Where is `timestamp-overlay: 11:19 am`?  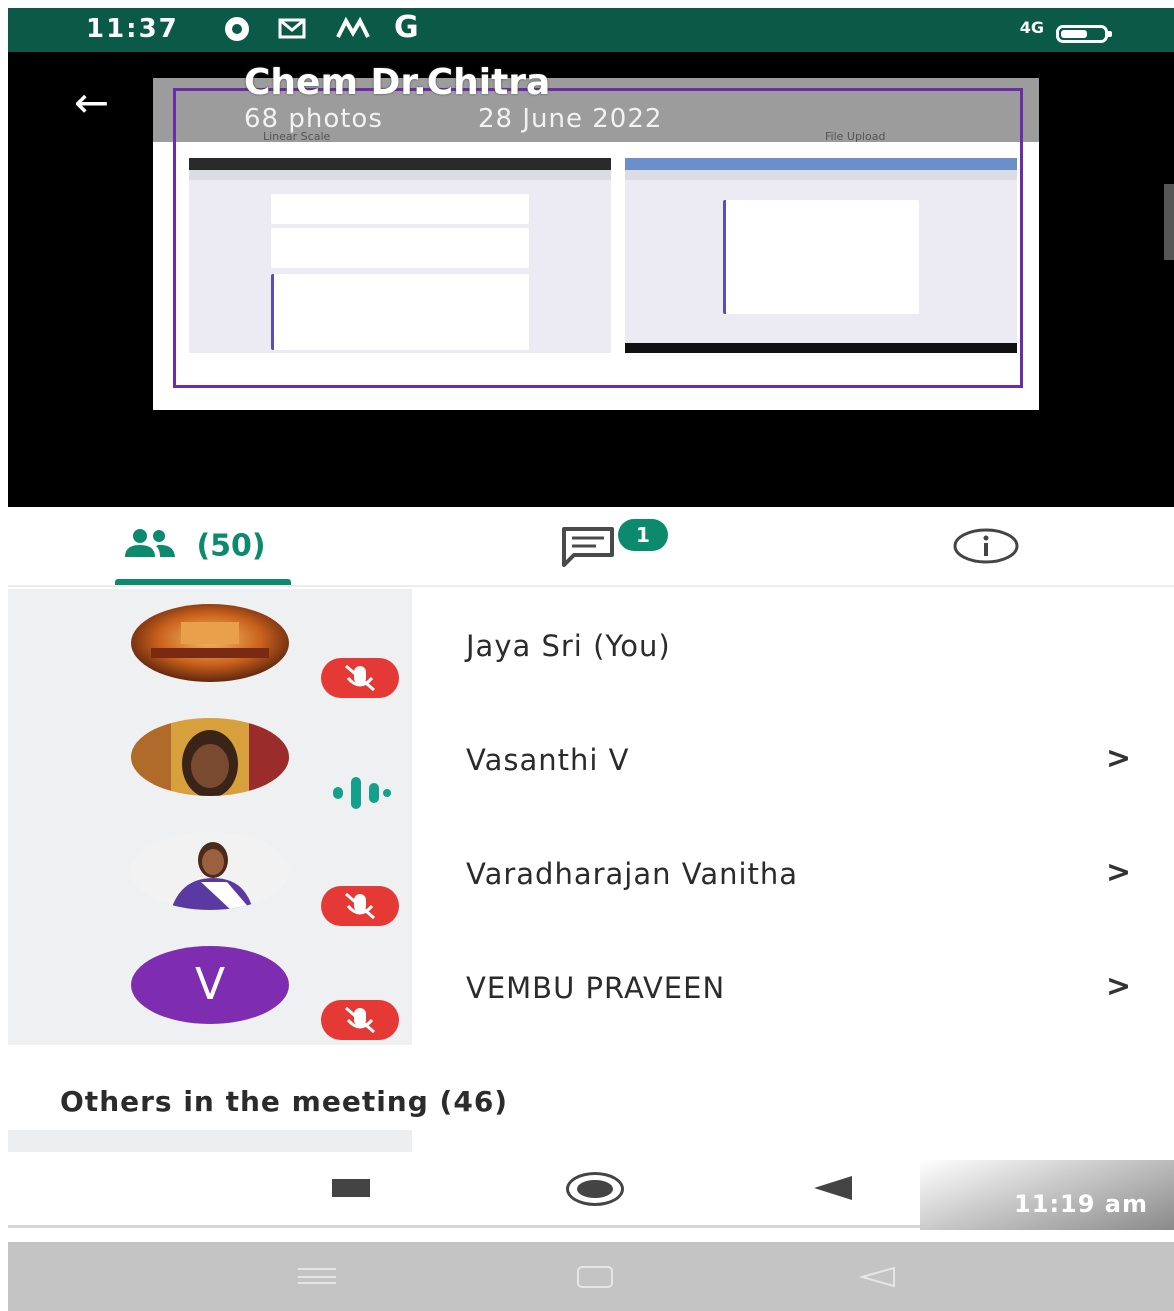
timestamp-overlay: 11:19 am is located at coordinates (1047, 1195).